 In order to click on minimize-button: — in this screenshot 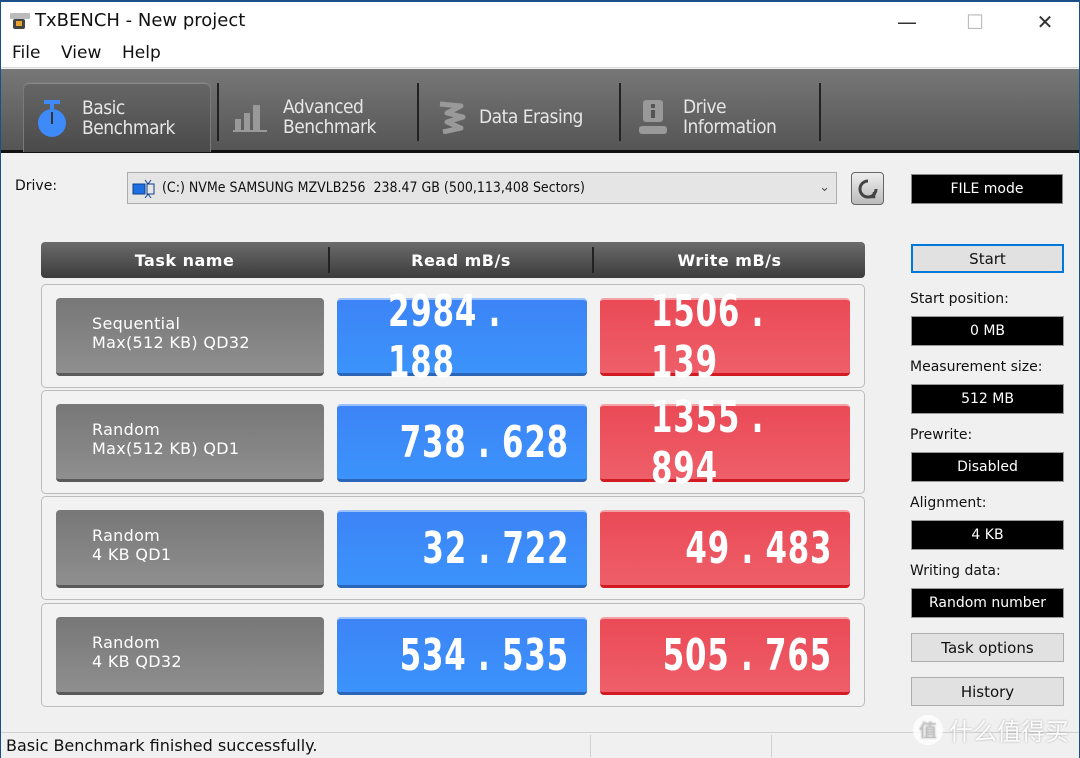, I will do `click(907, 22)`.